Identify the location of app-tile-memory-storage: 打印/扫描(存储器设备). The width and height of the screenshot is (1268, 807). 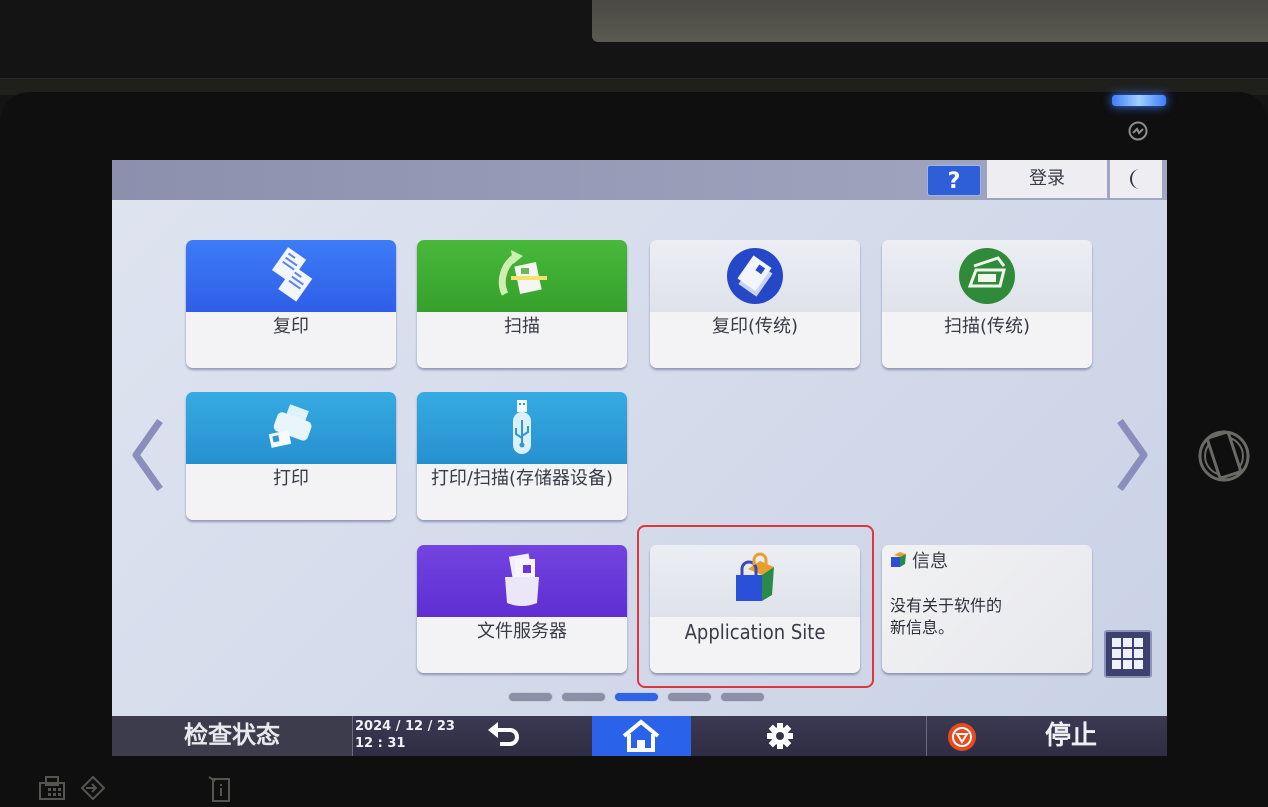
(522, 456).